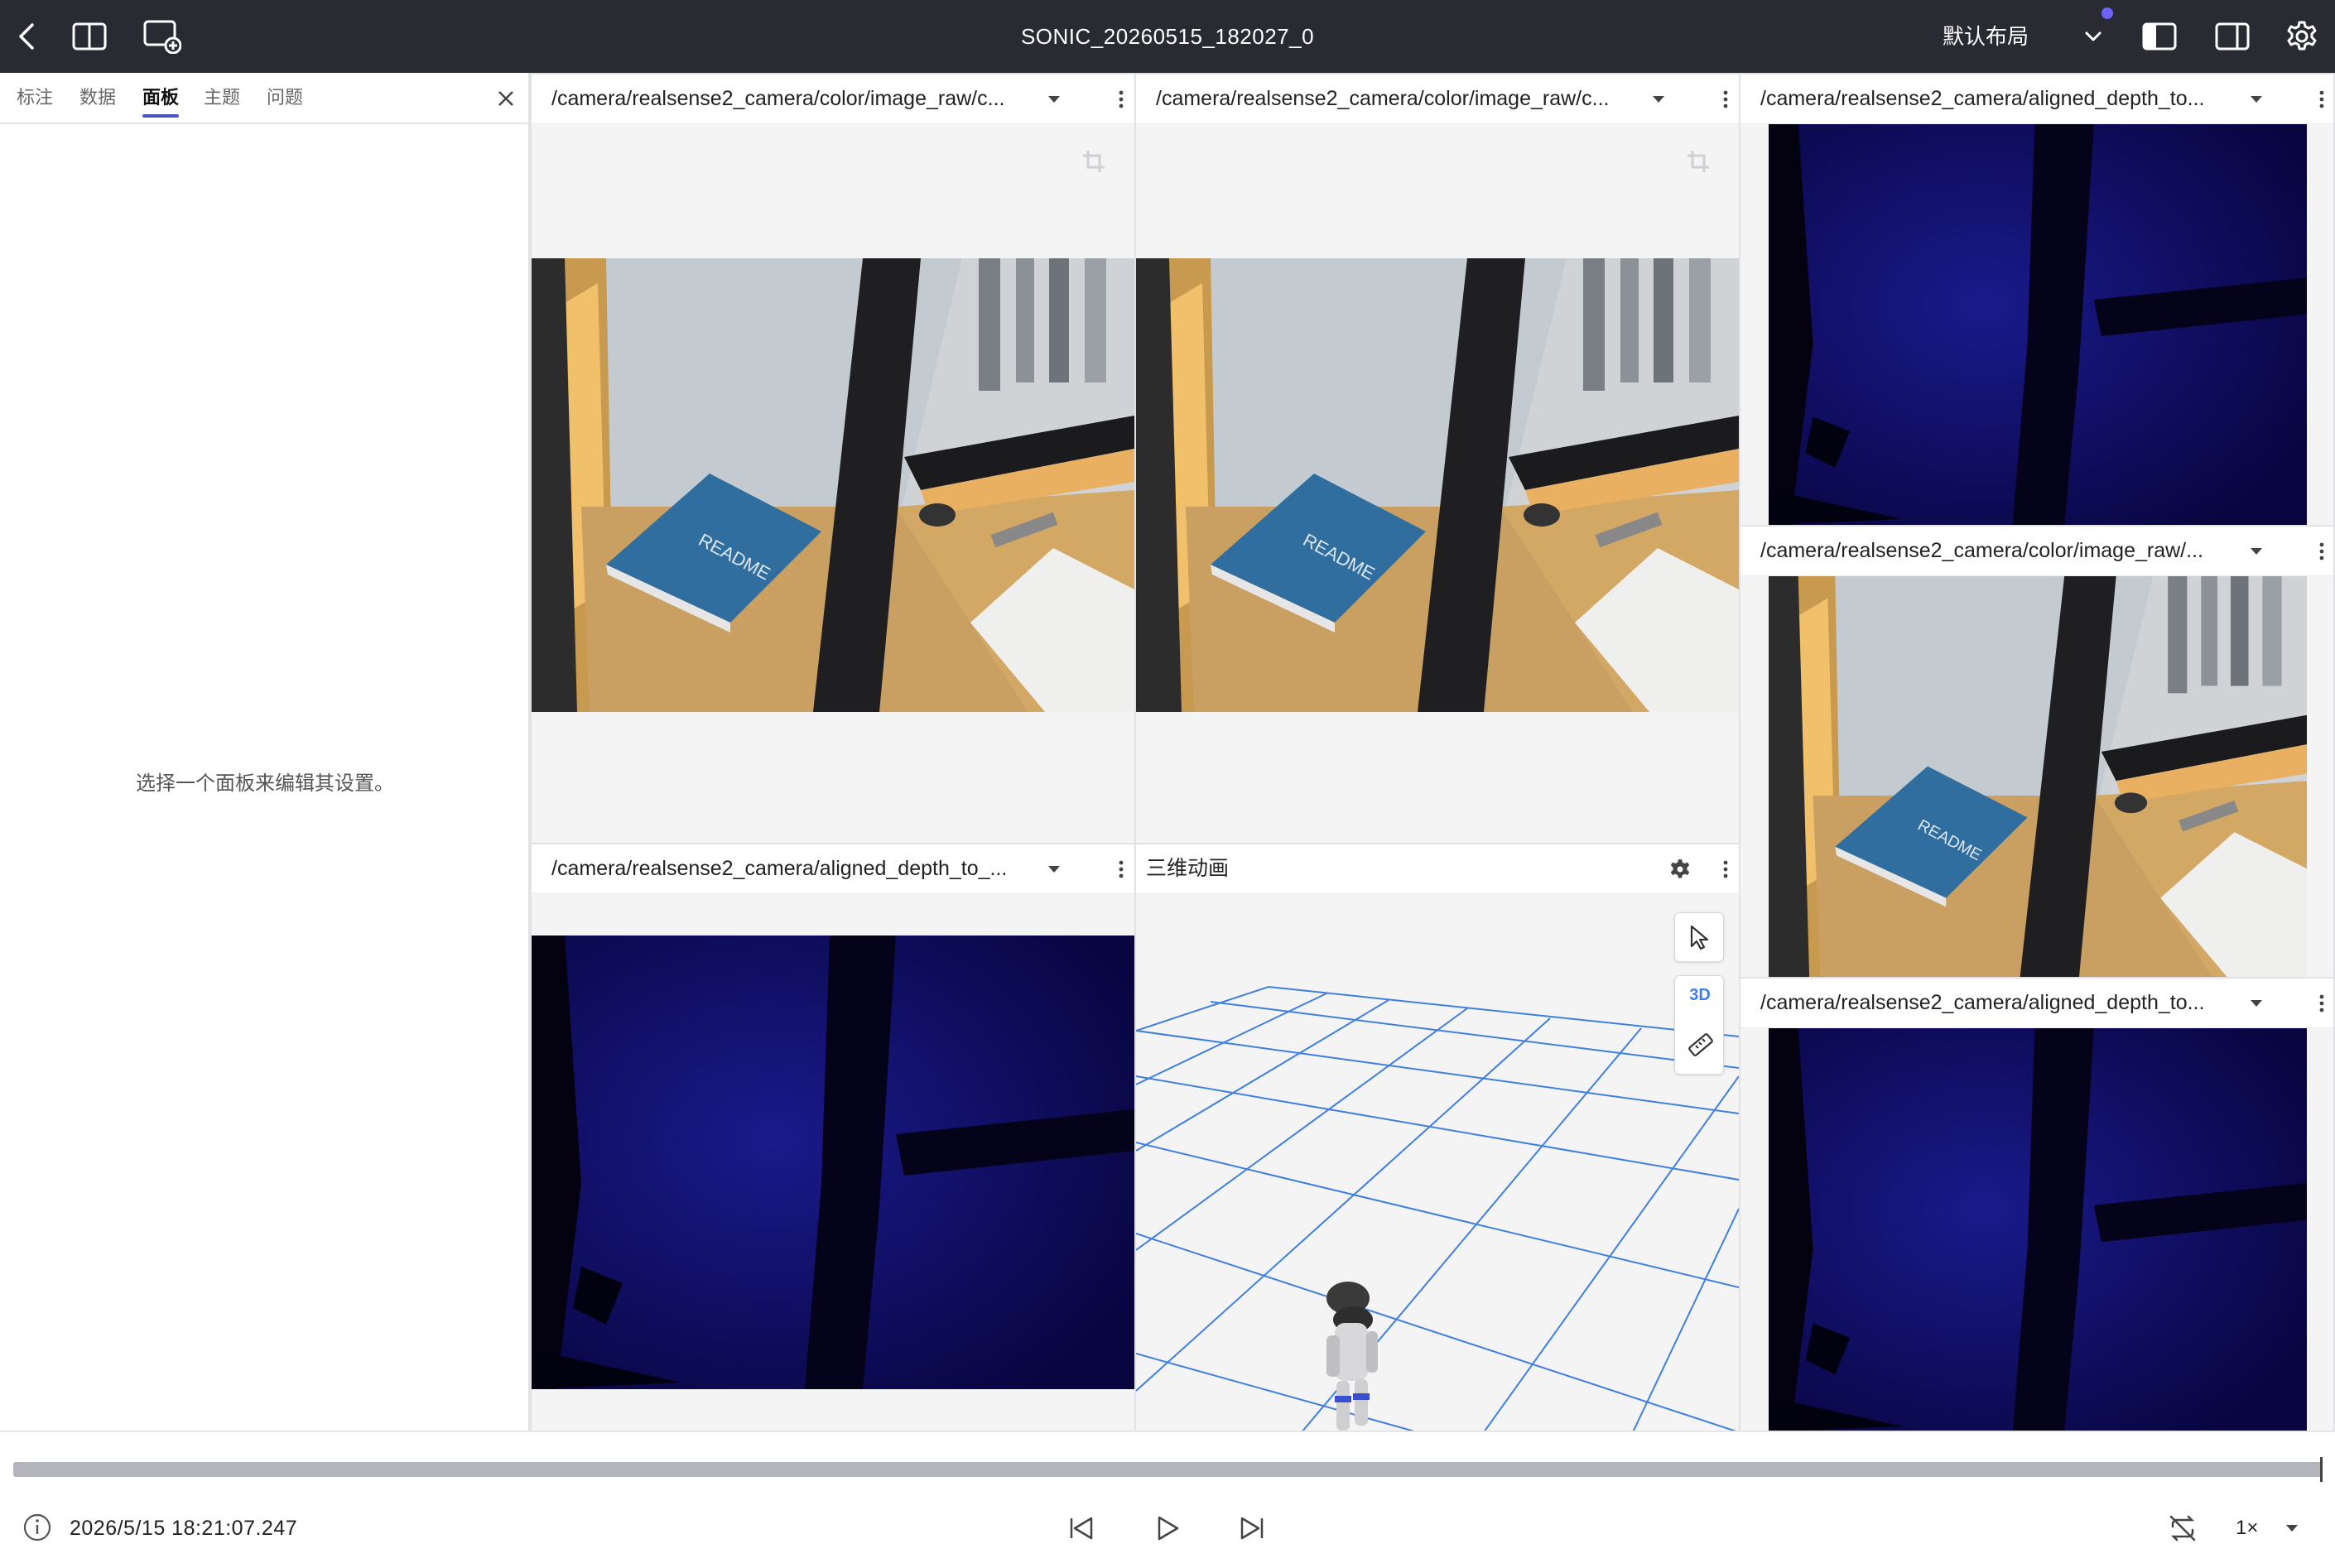  What do you see at coordinates (1699, 1025) in the screenshot?
I see `view-mode-toolbar: 3D` at bounding box center [1699, 1025].